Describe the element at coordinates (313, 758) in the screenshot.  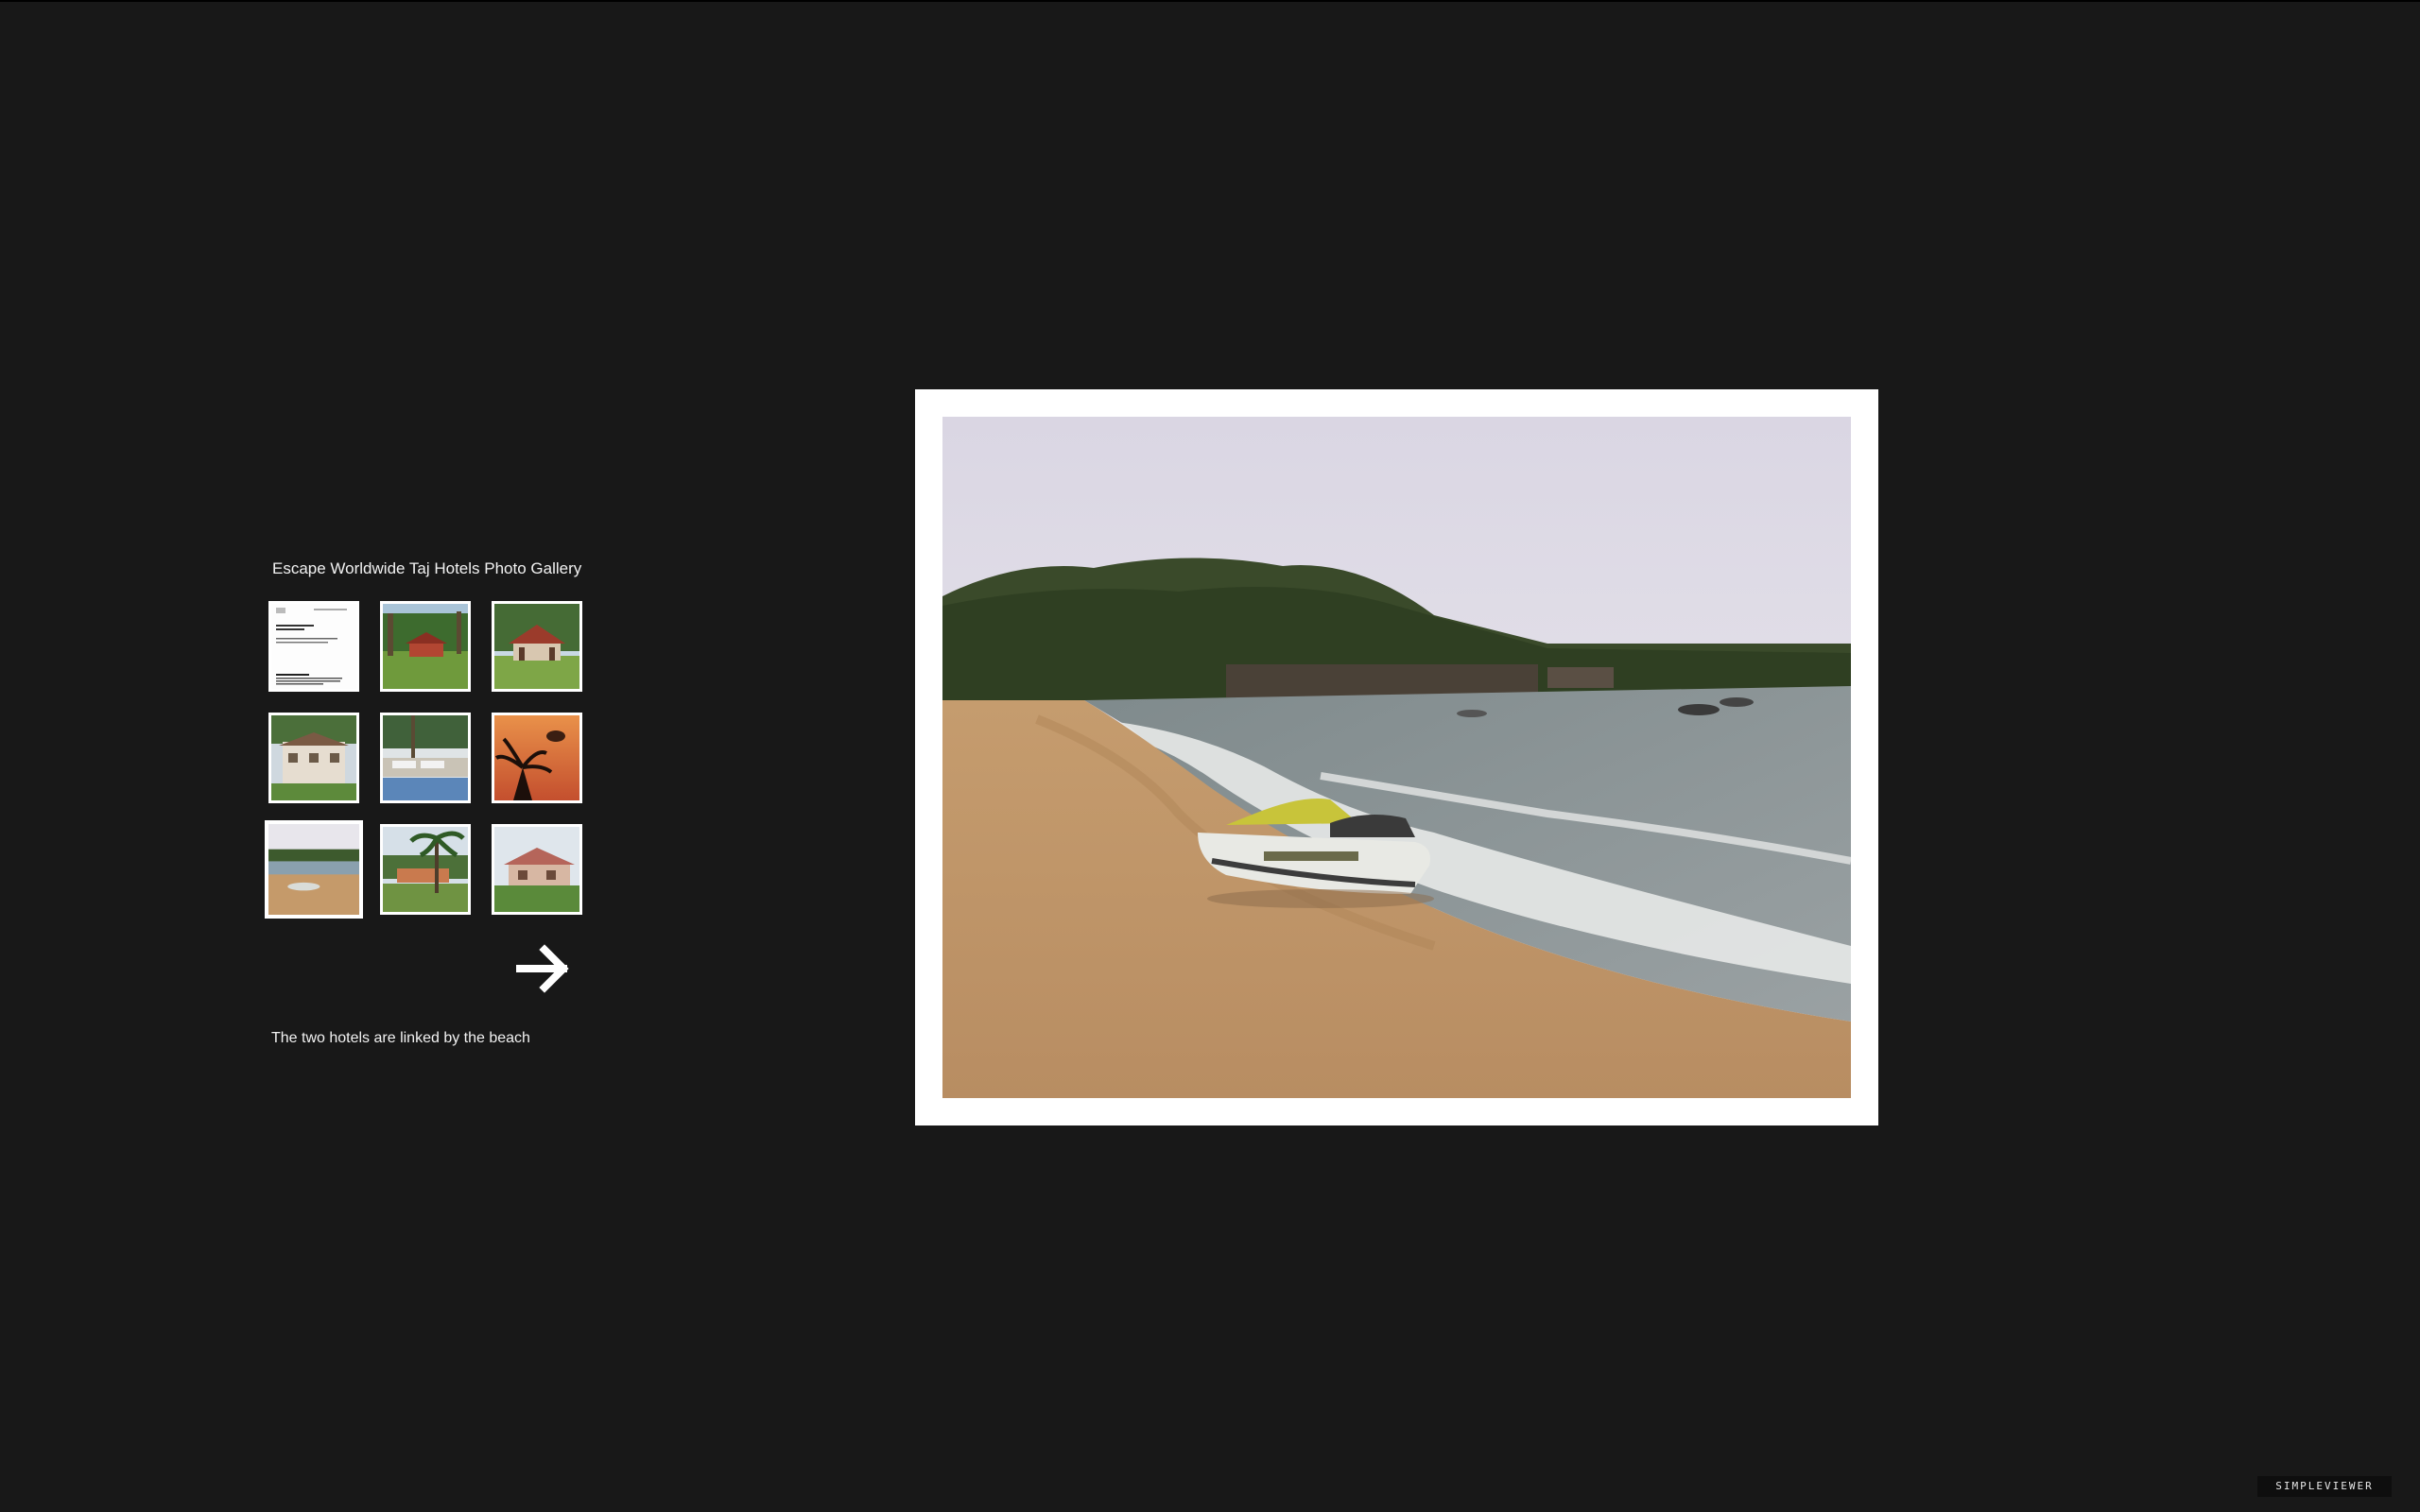
I see `thumbnail-villa-palms` at that location.